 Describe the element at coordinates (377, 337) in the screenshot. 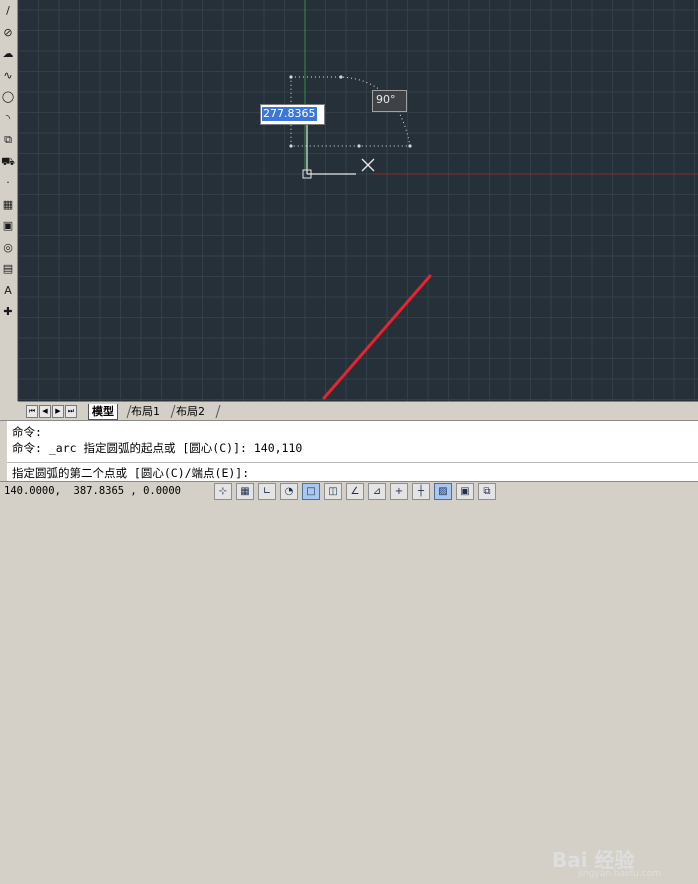

I see `annotation-arrow` at that location.